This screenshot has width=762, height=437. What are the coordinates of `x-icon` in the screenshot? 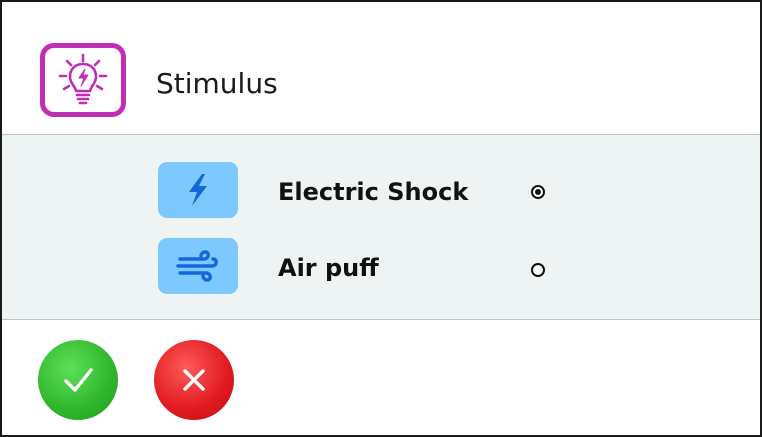 It's located at (194, 380).